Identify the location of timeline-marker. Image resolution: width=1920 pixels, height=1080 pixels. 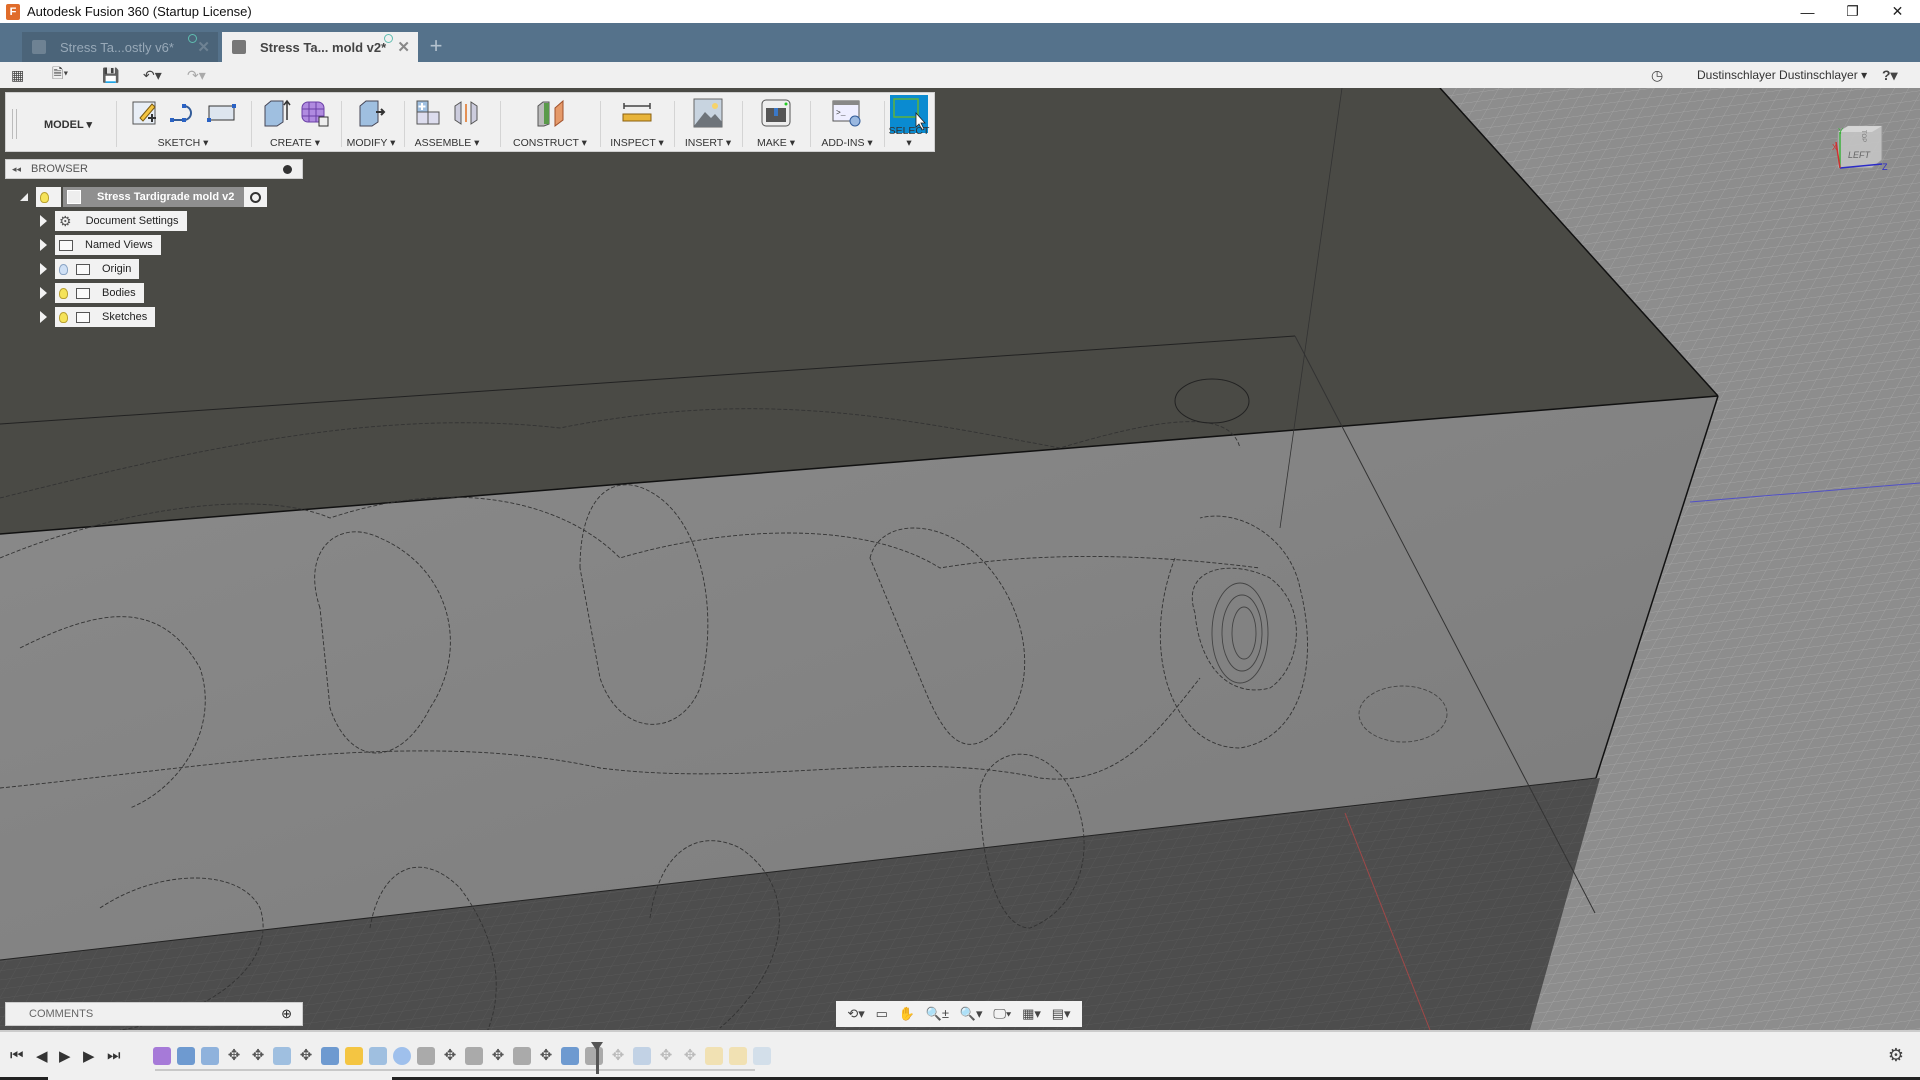
(597, 1058).